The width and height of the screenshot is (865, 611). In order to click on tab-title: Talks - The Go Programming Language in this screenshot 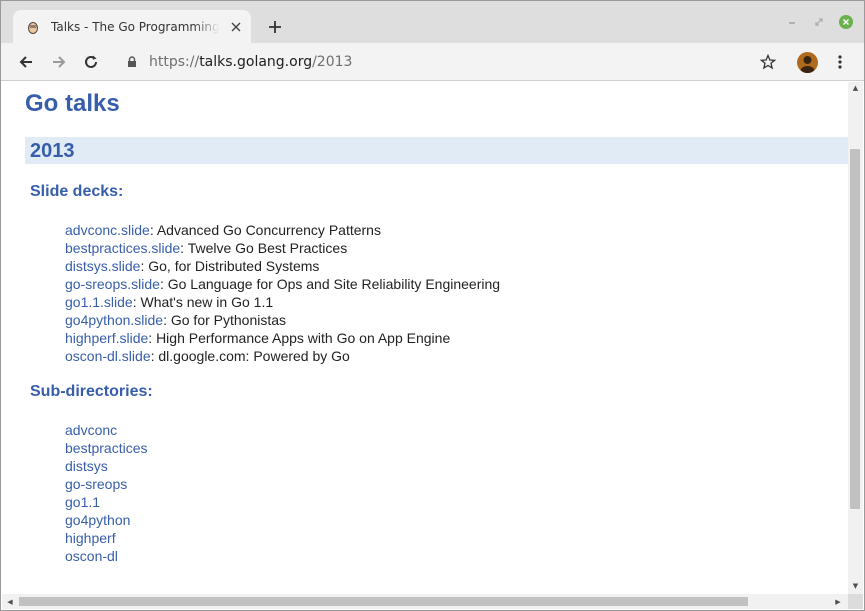, I will do `click(135, 27)`.